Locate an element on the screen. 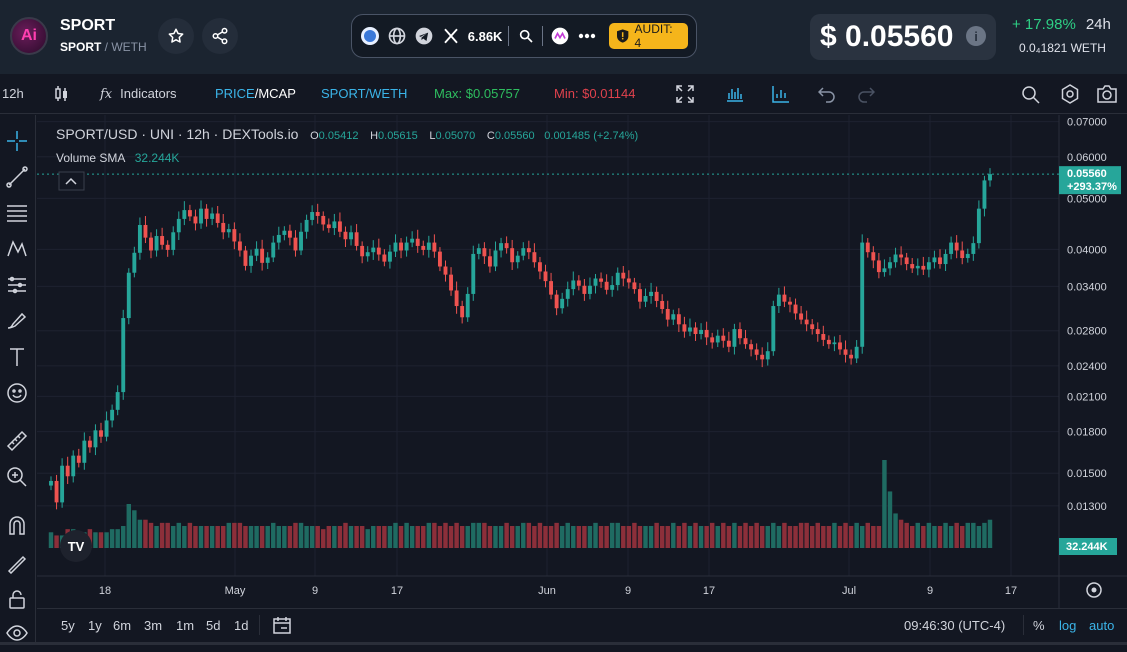 The width and height of the screenshot is (1127, 652). text-tool-icon is located at coordinates (17, 357).